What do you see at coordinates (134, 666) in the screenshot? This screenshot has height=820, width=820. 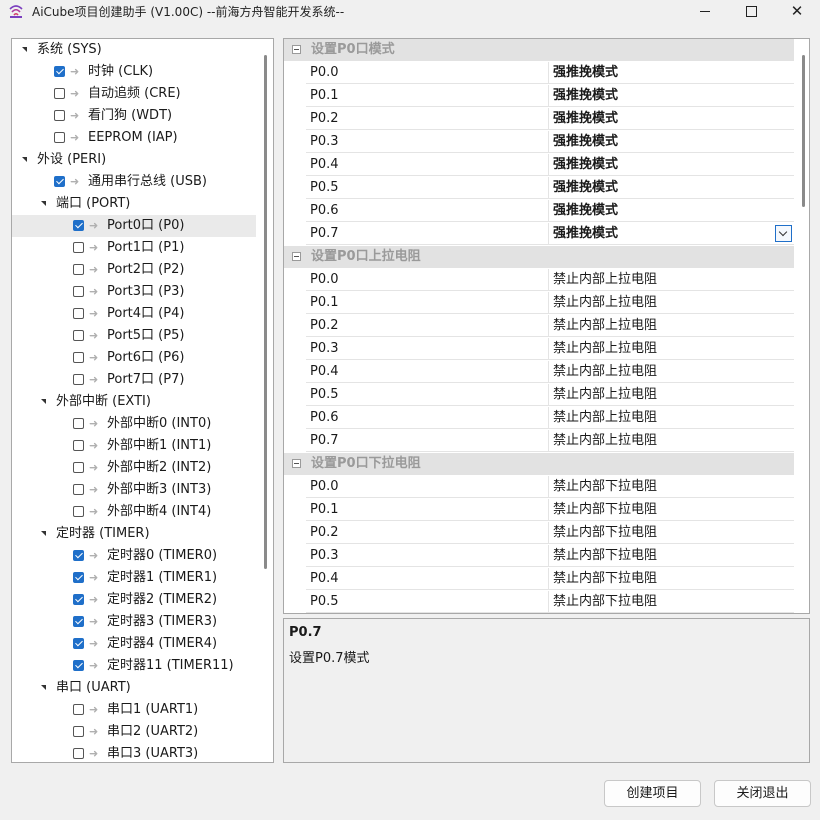 I see `tree-item: ➜ 定时器11 (TIMER11)` at bounding box center [134, 666].